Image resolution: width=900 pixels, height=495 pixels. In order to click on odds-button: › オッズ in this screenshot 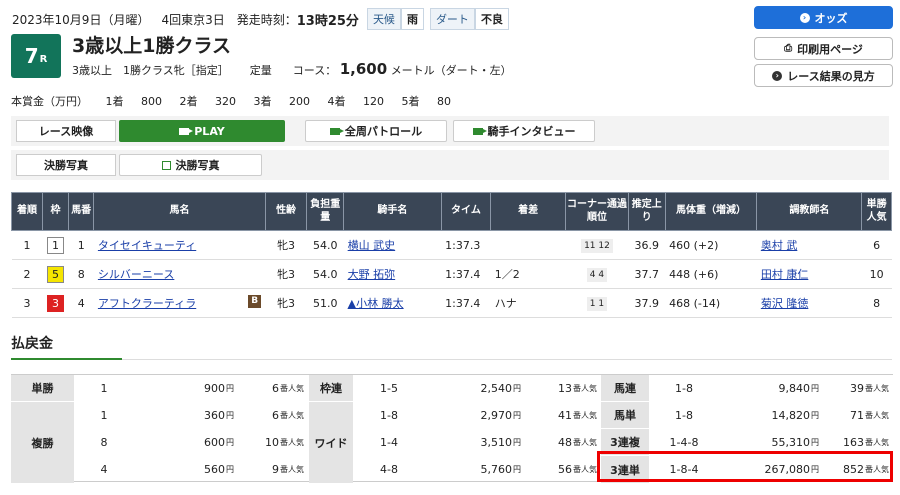, I will do `click(823, 17)`.